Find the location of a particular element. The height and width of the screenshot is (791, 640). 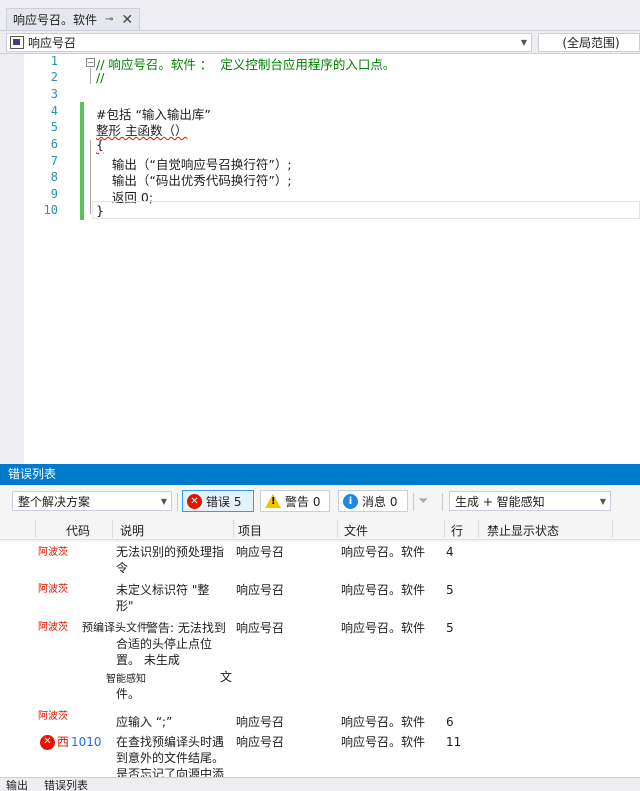

pin-icon: ⊸ is located at coordinates (109, 19).